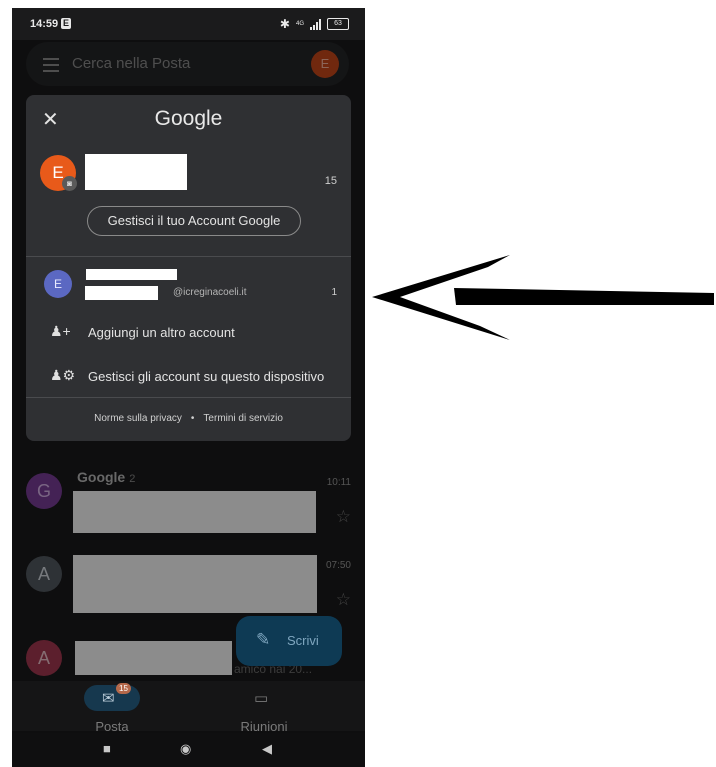  What do you see at coordinates (44, 24) in the screenshot?
I see `status-time: 14:59` at bounding box center [44, 24].